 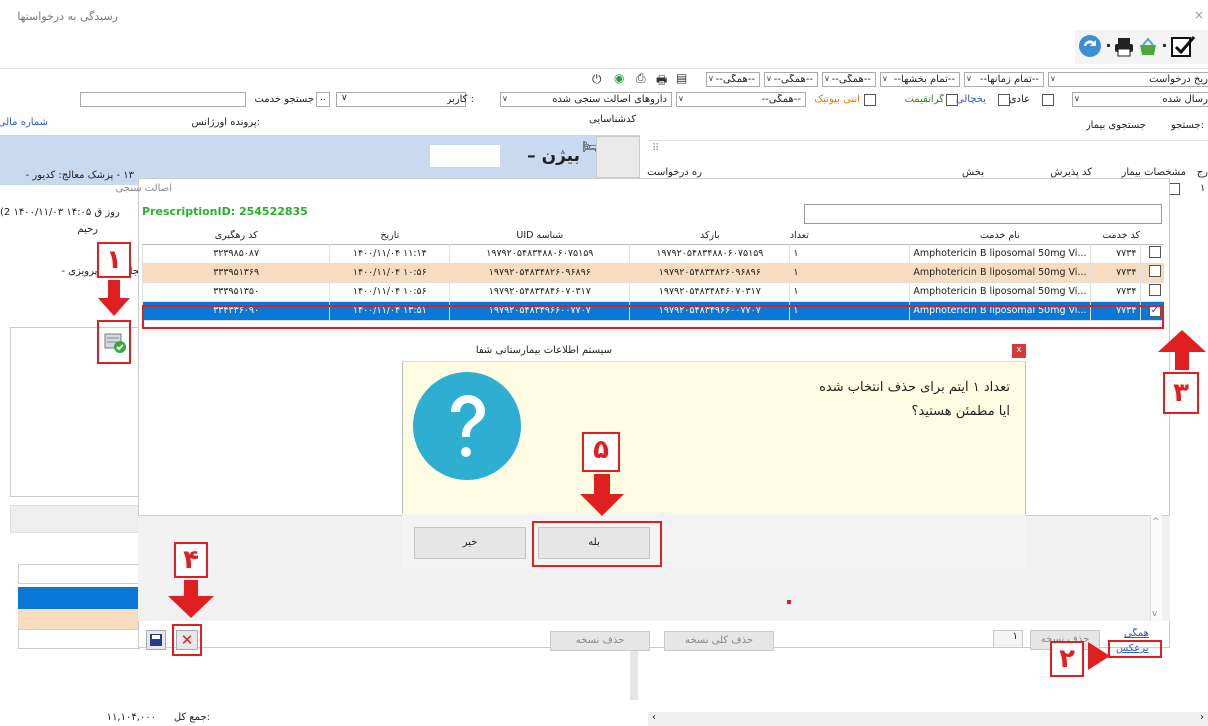 I want to click on normal-label: عادی, so click(x=1019, y=99).